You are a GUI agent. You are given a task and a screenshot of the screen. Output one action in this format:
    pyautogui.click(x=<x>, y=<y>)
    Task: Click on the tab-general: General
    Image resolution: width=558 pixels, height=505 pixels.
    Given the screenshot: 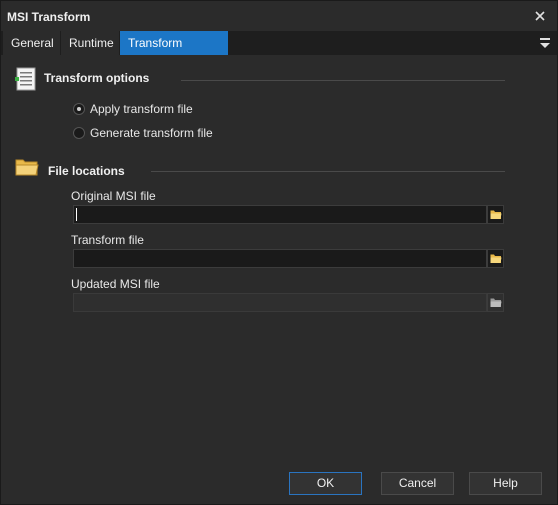 What is the action you would take?
    pyautogui.click(x=32, y=43)
    